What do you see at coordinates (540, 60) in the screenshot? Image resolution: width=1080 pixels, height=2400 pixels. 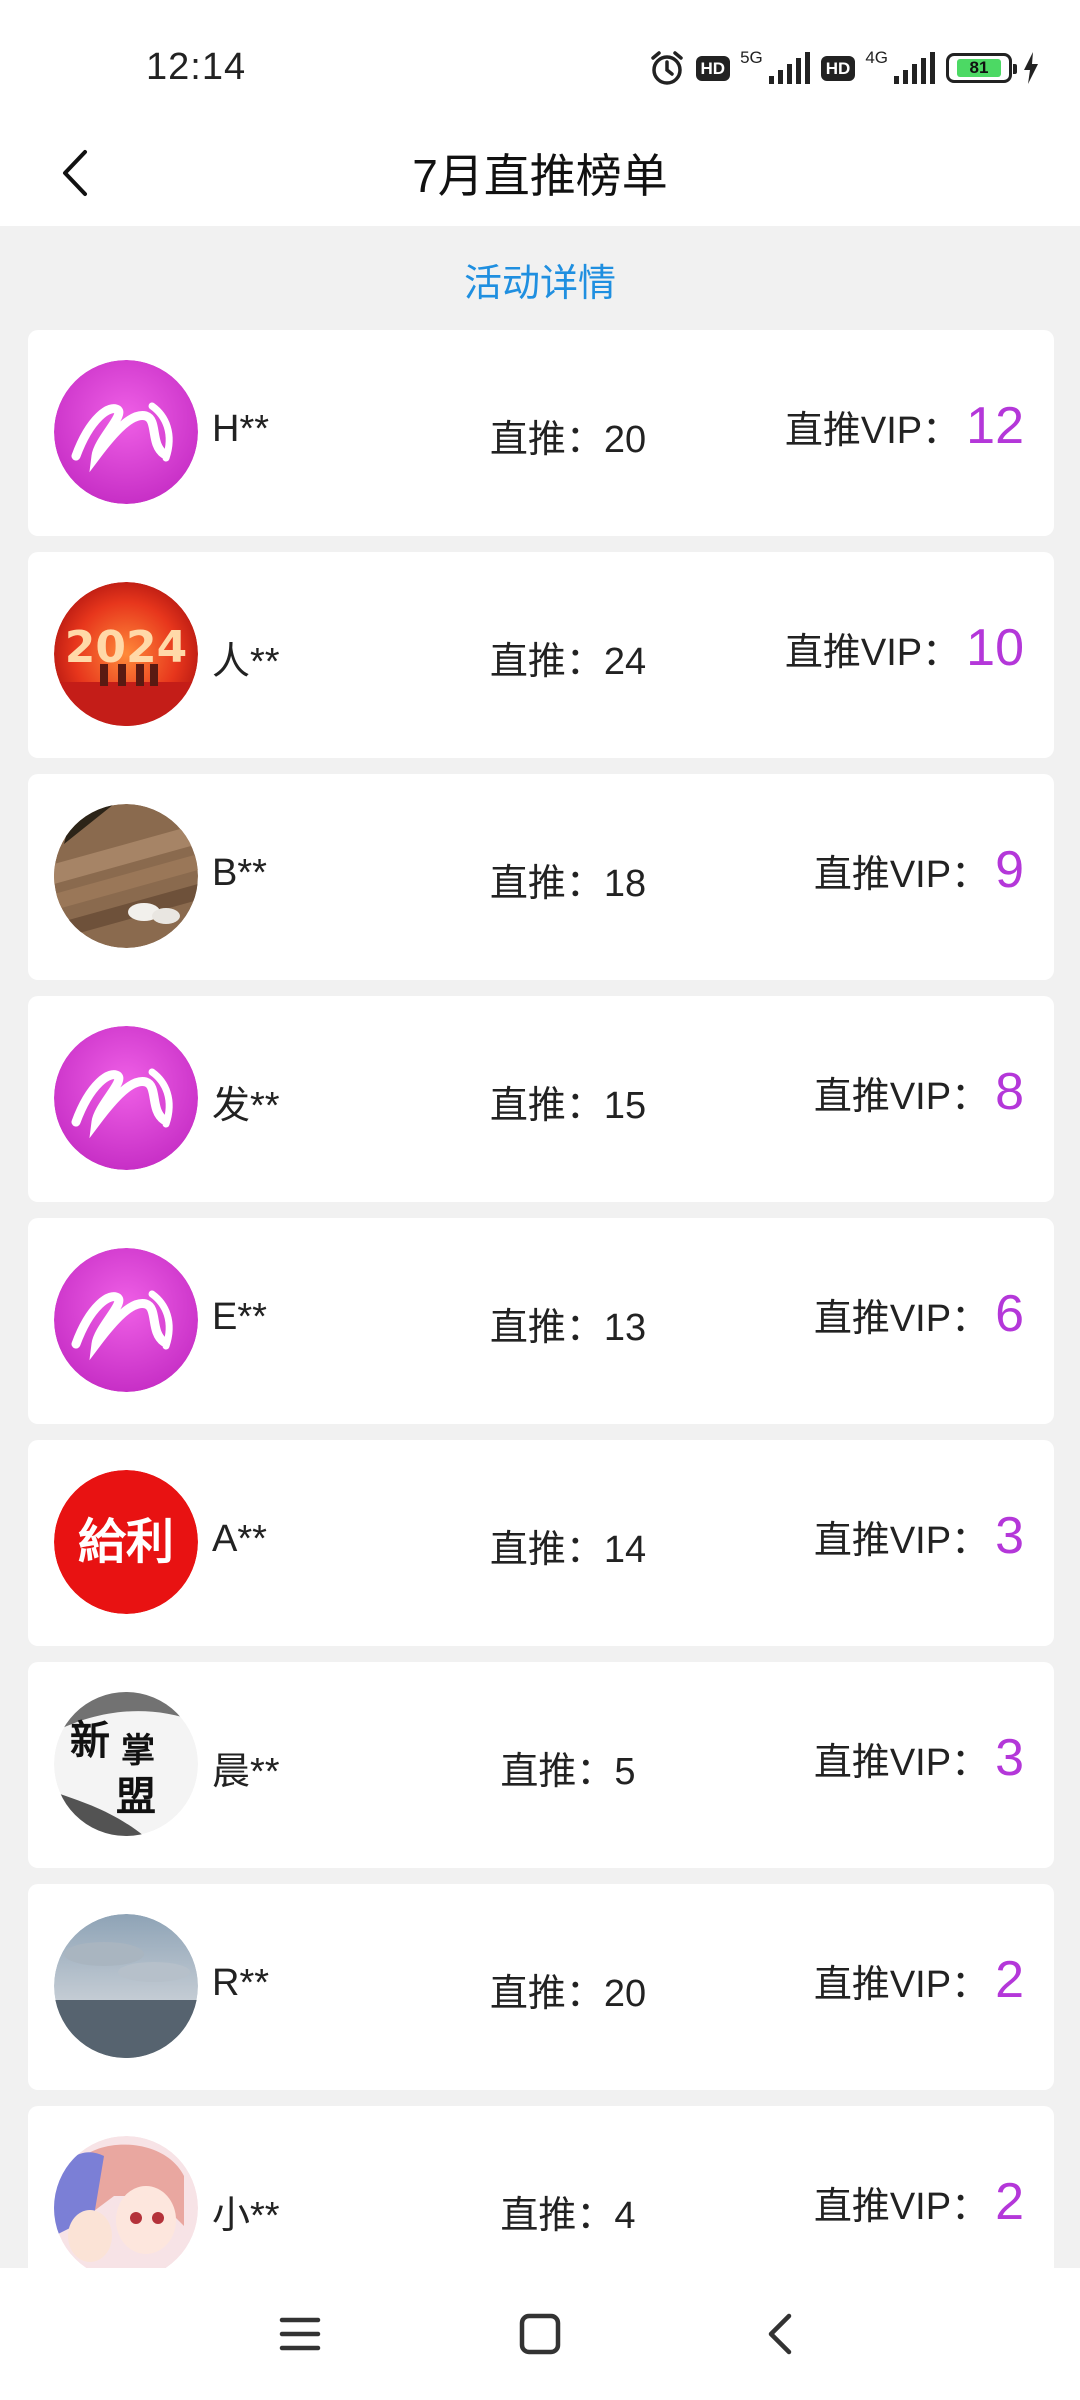 I see `status-bar: 12:14 HD 5G HD 4G 81` at bounding box center [540, 60].